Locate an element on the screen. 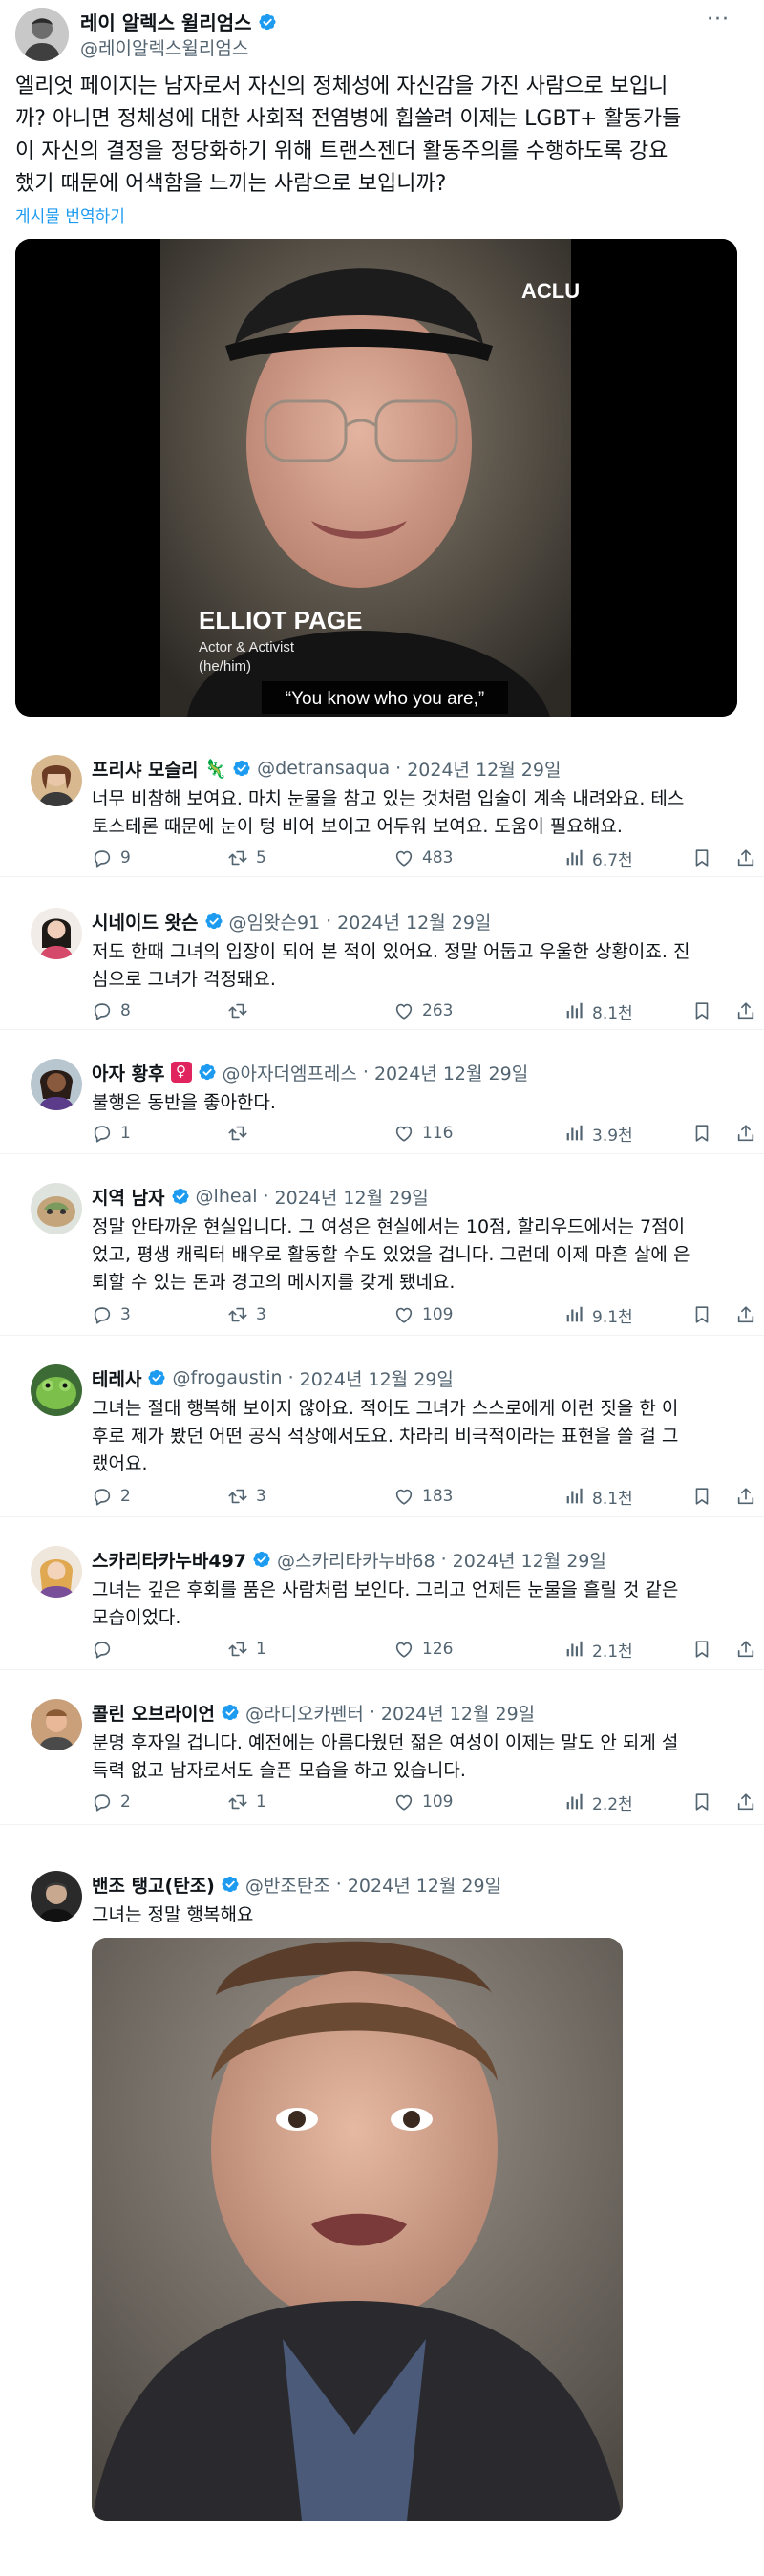 Image resolution: width=764 pixels, height=2576 pixels. reply-button is located at coordinates (106, 1649).